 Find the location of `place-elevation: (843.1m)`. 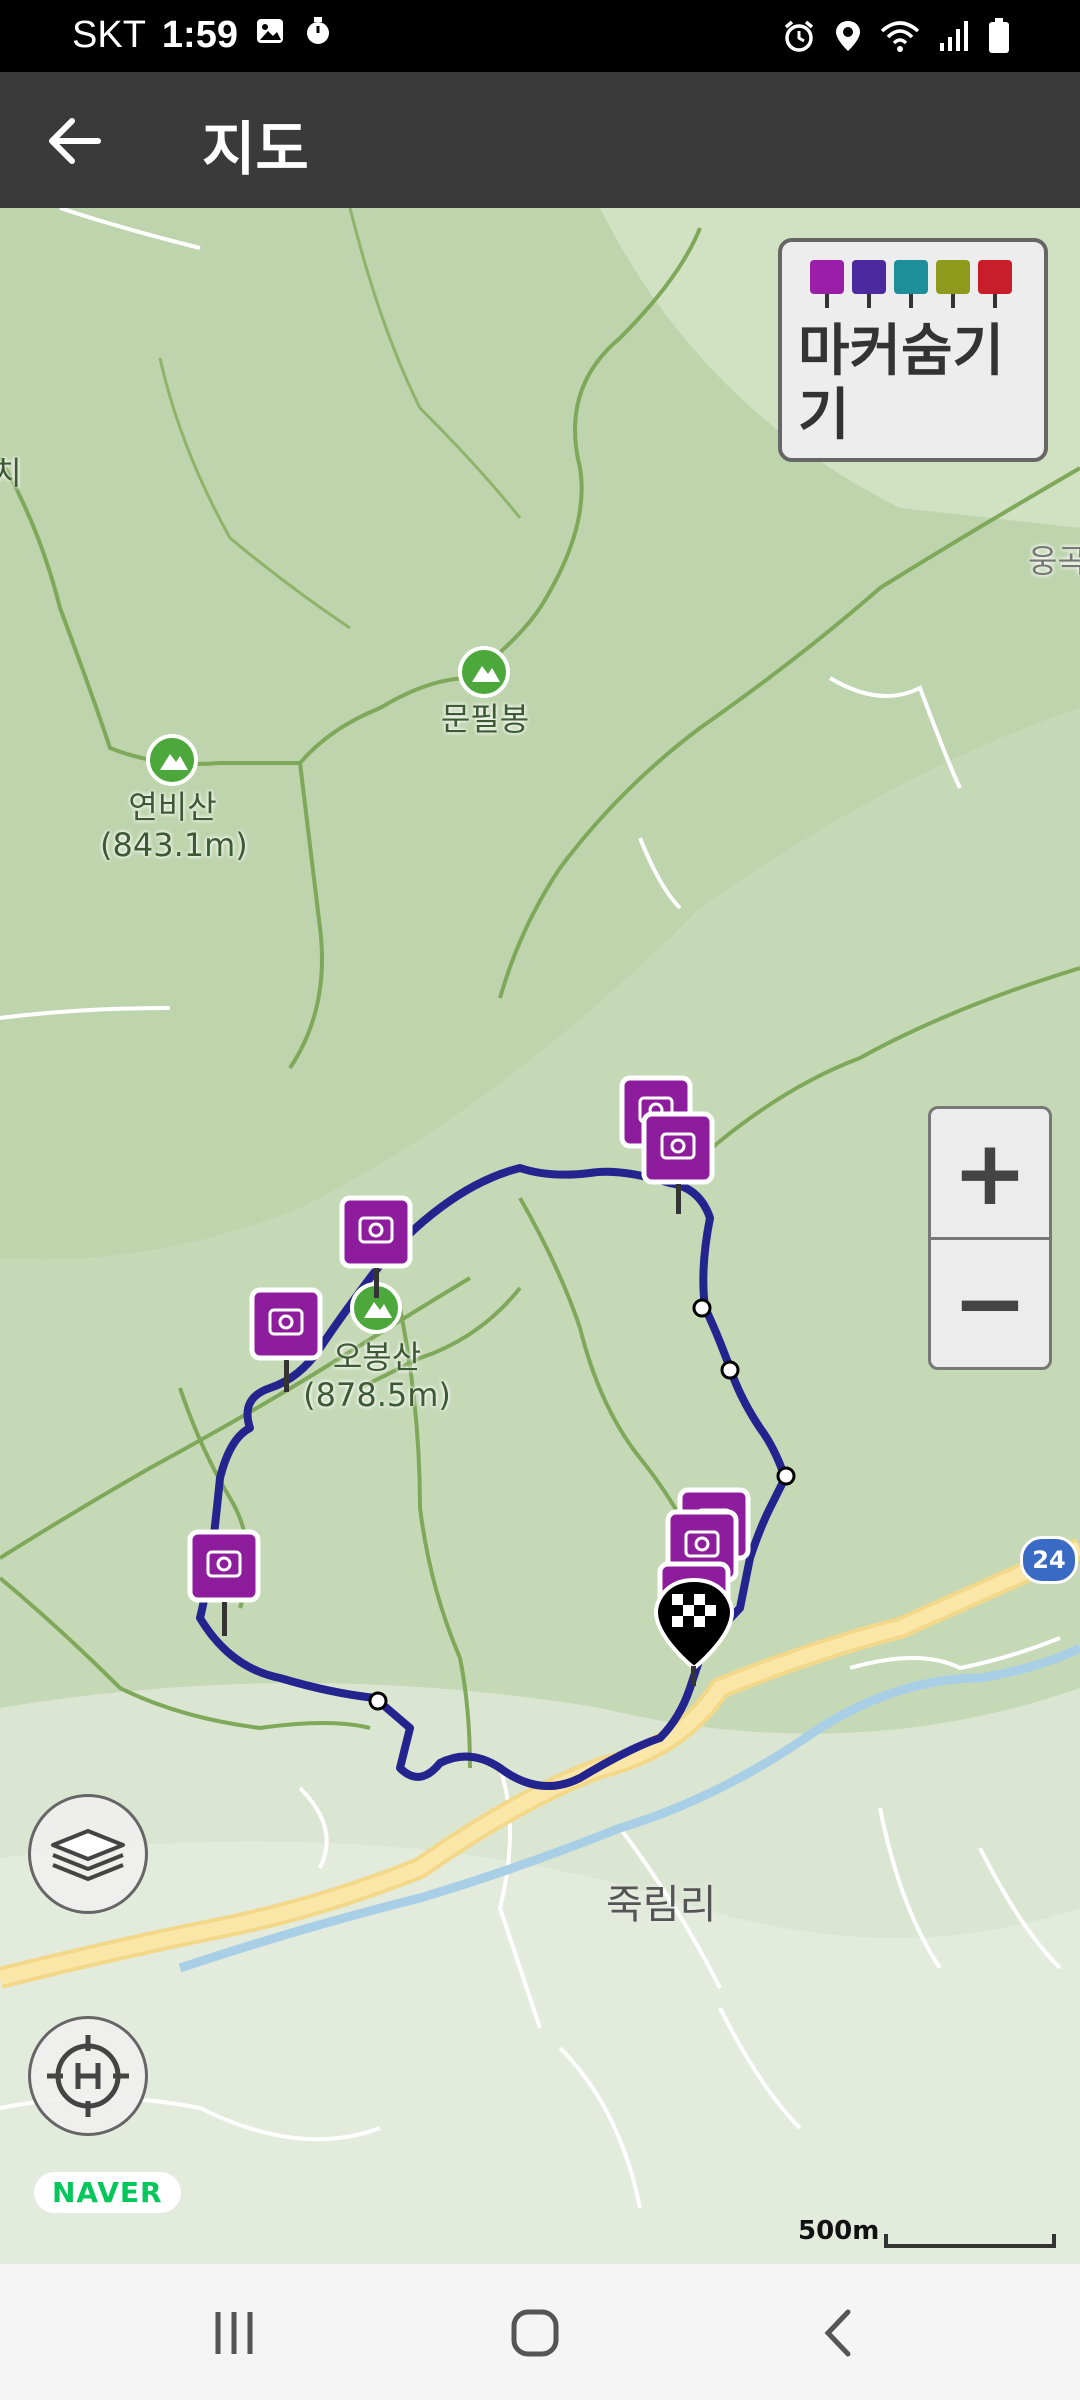

place-elevation: (843.1m) is located at coordinates (174, 845).